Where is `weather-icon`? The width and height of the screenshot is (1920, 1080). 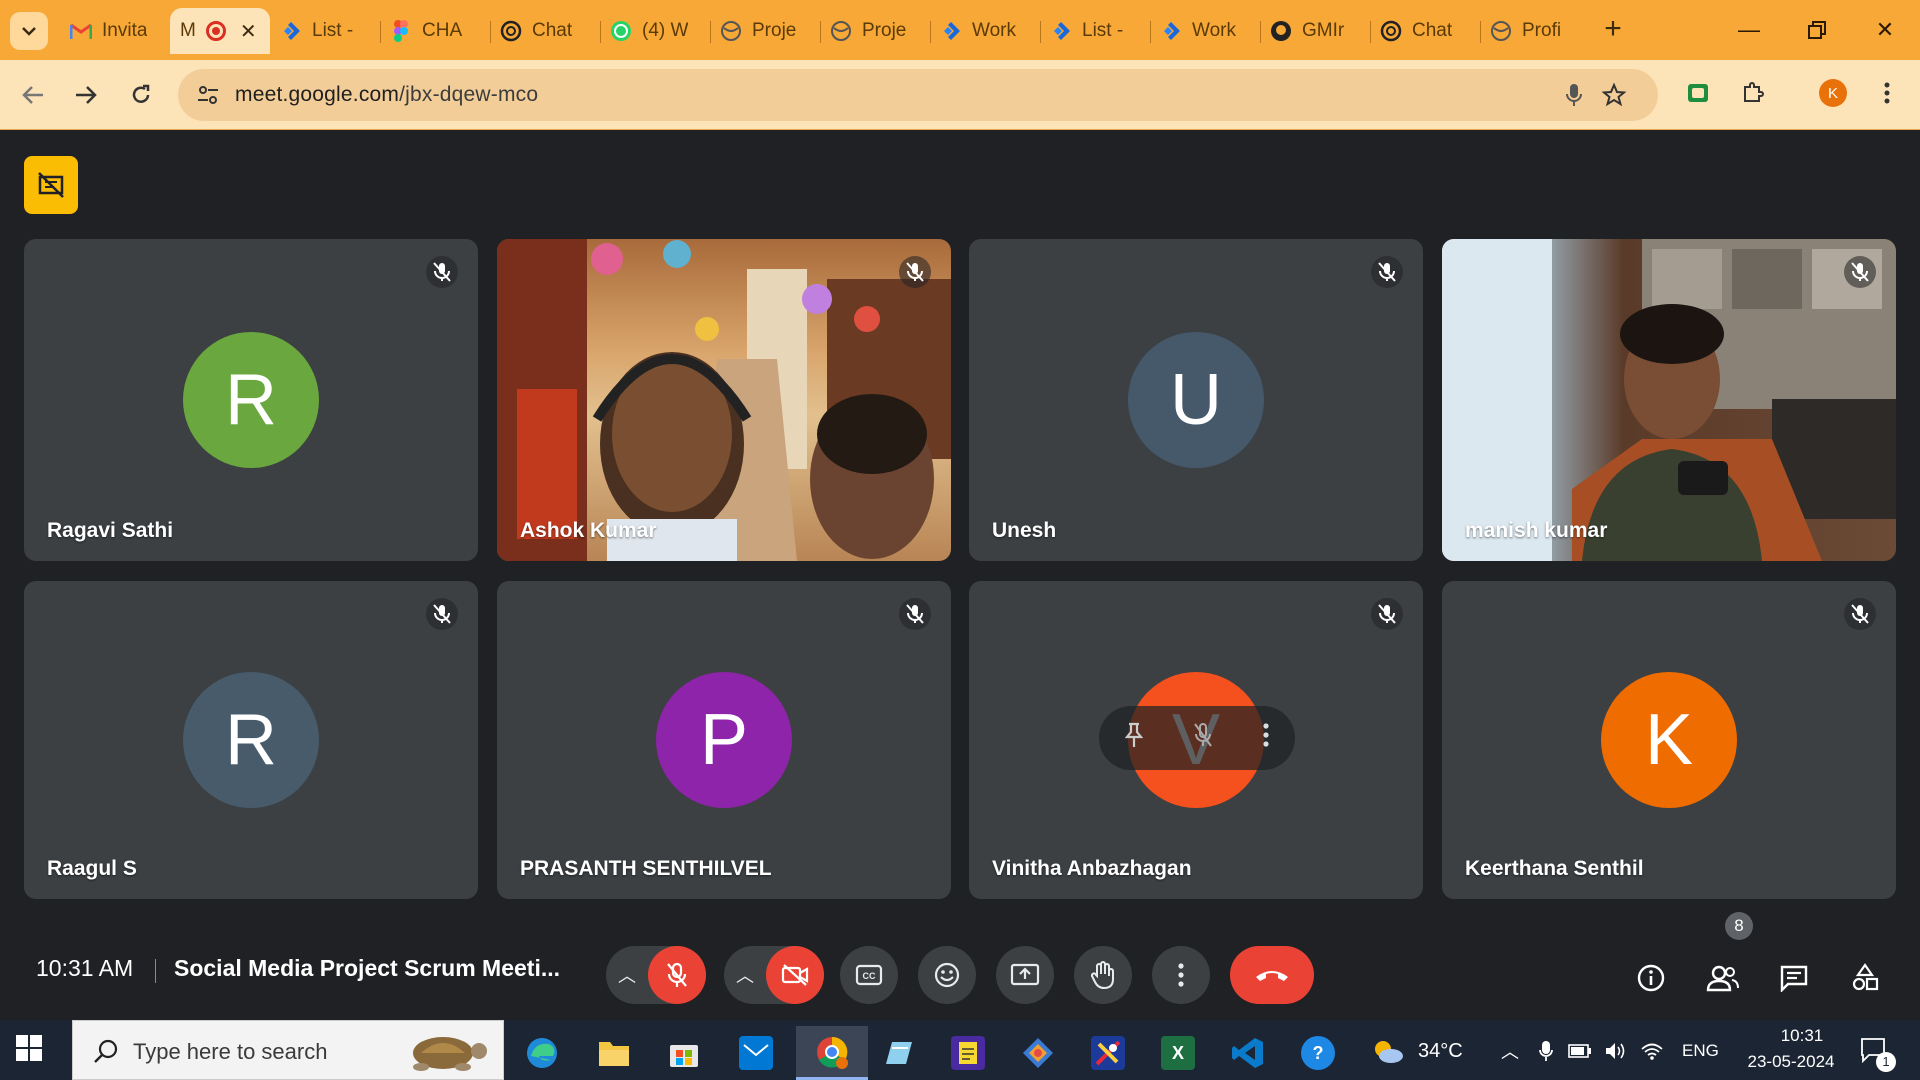 weather-icon is located at coordinates (1388, 1051).